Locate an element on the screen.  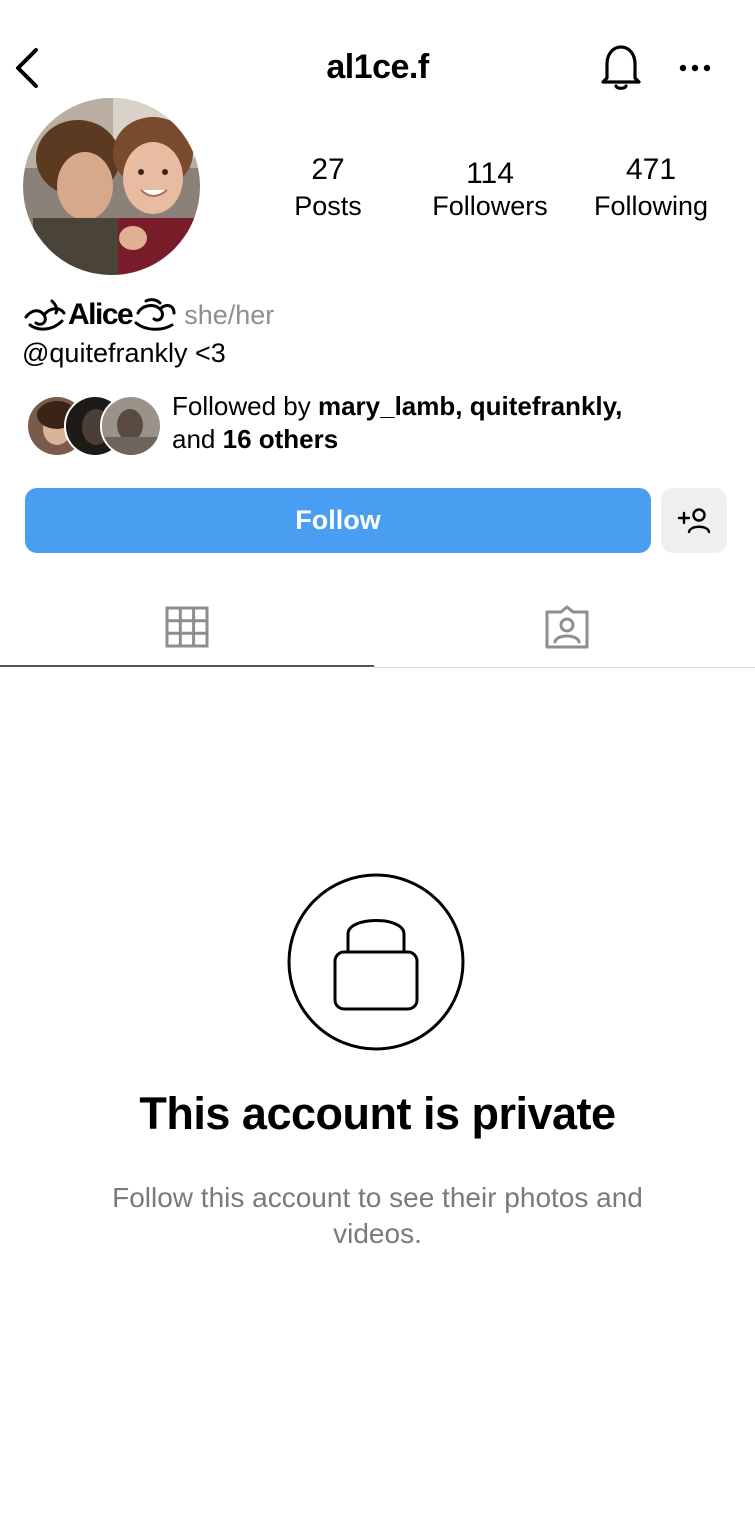
tab-tagged is located at coordinates (567, 627).